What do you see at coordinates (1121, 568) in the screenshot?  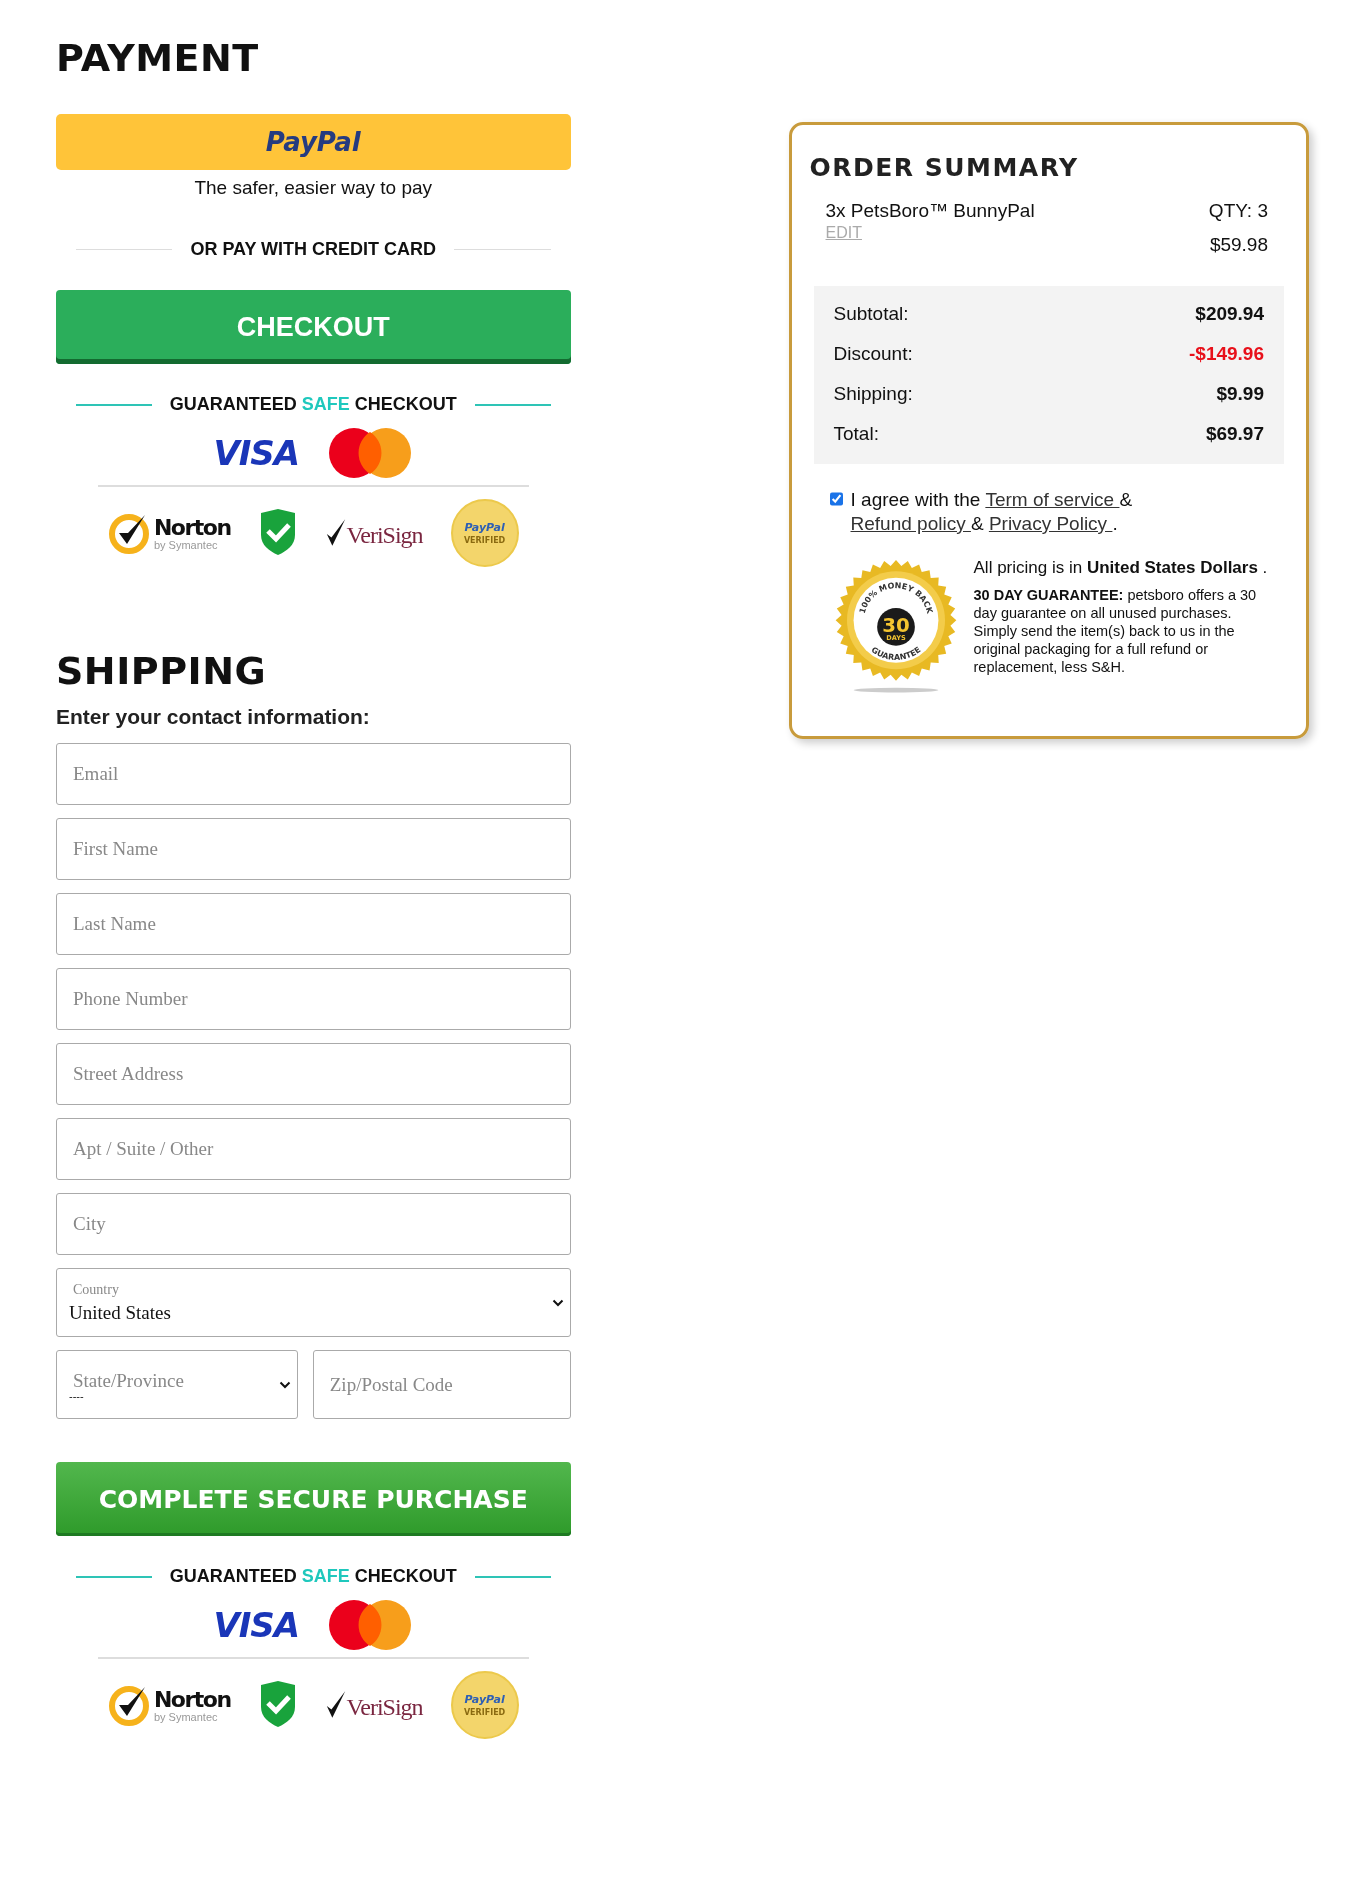 I see `pricing-note: All pricing is in United States Dollars .` at bounding box center [1121, 568].